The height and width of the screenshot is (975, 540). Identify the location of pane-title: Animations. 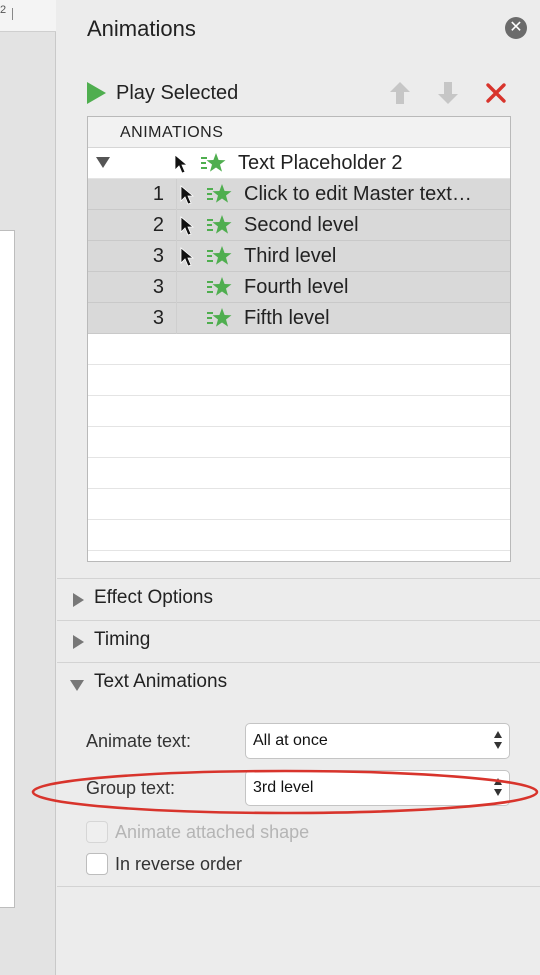
(141, 28).